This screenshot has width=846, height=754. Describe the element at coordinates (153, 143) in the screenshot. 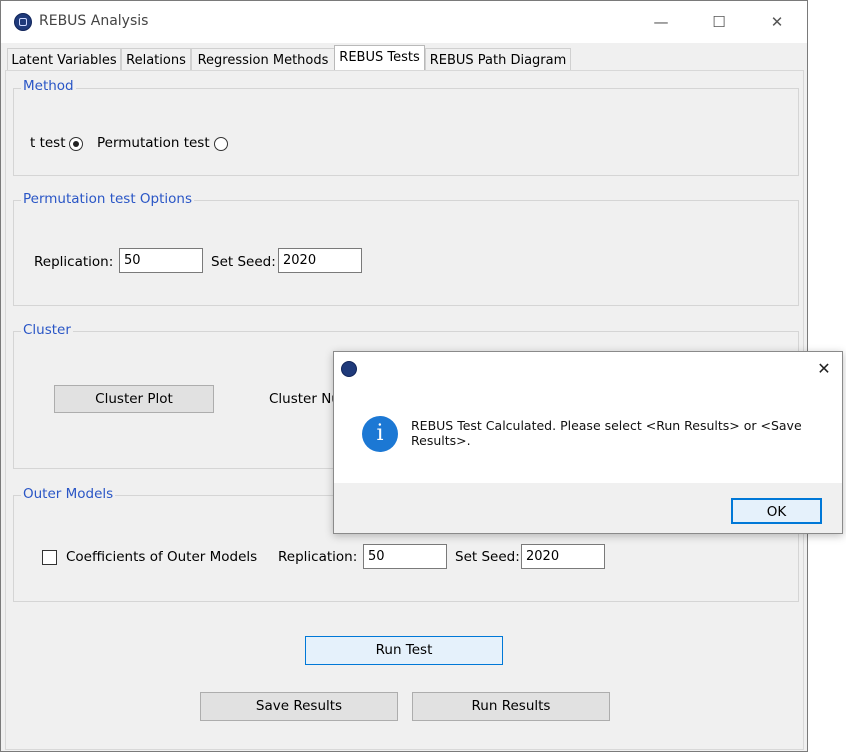

I see `permutation-test-label: Permutation test` at that location.